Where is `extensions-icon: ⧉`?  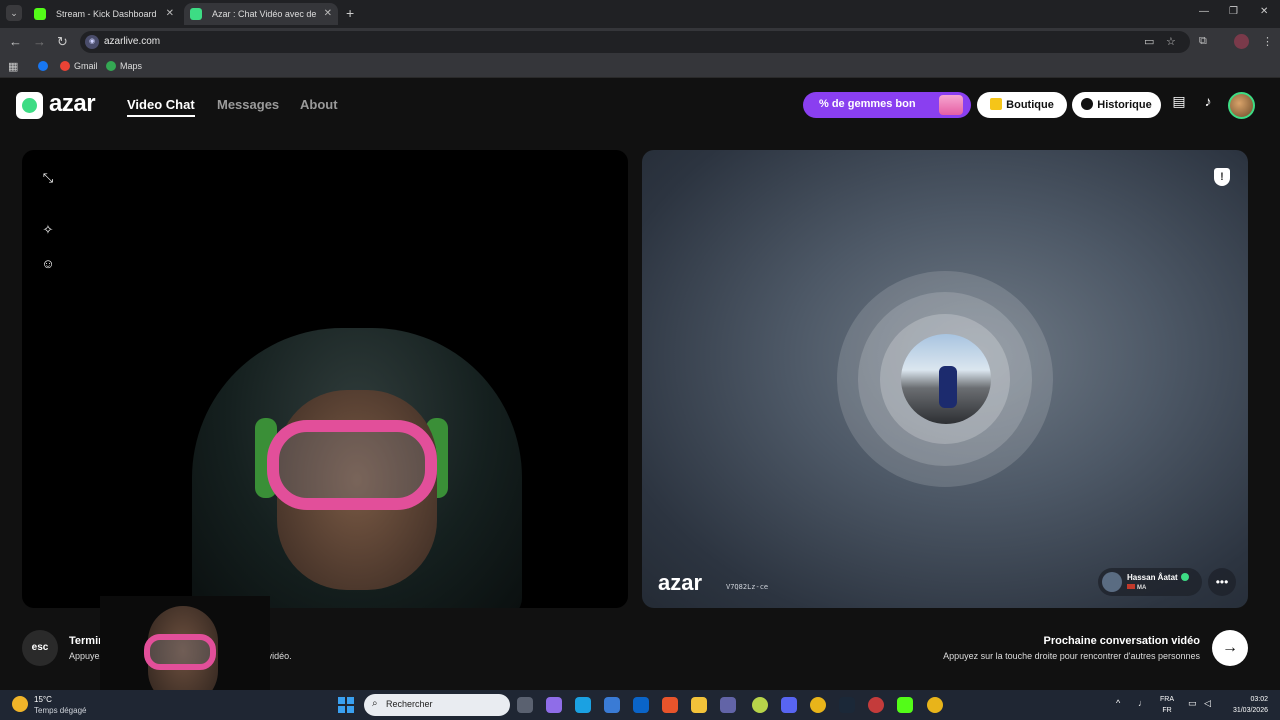
extensions-icon: ⧉ is located at coordinates (1203, 41).